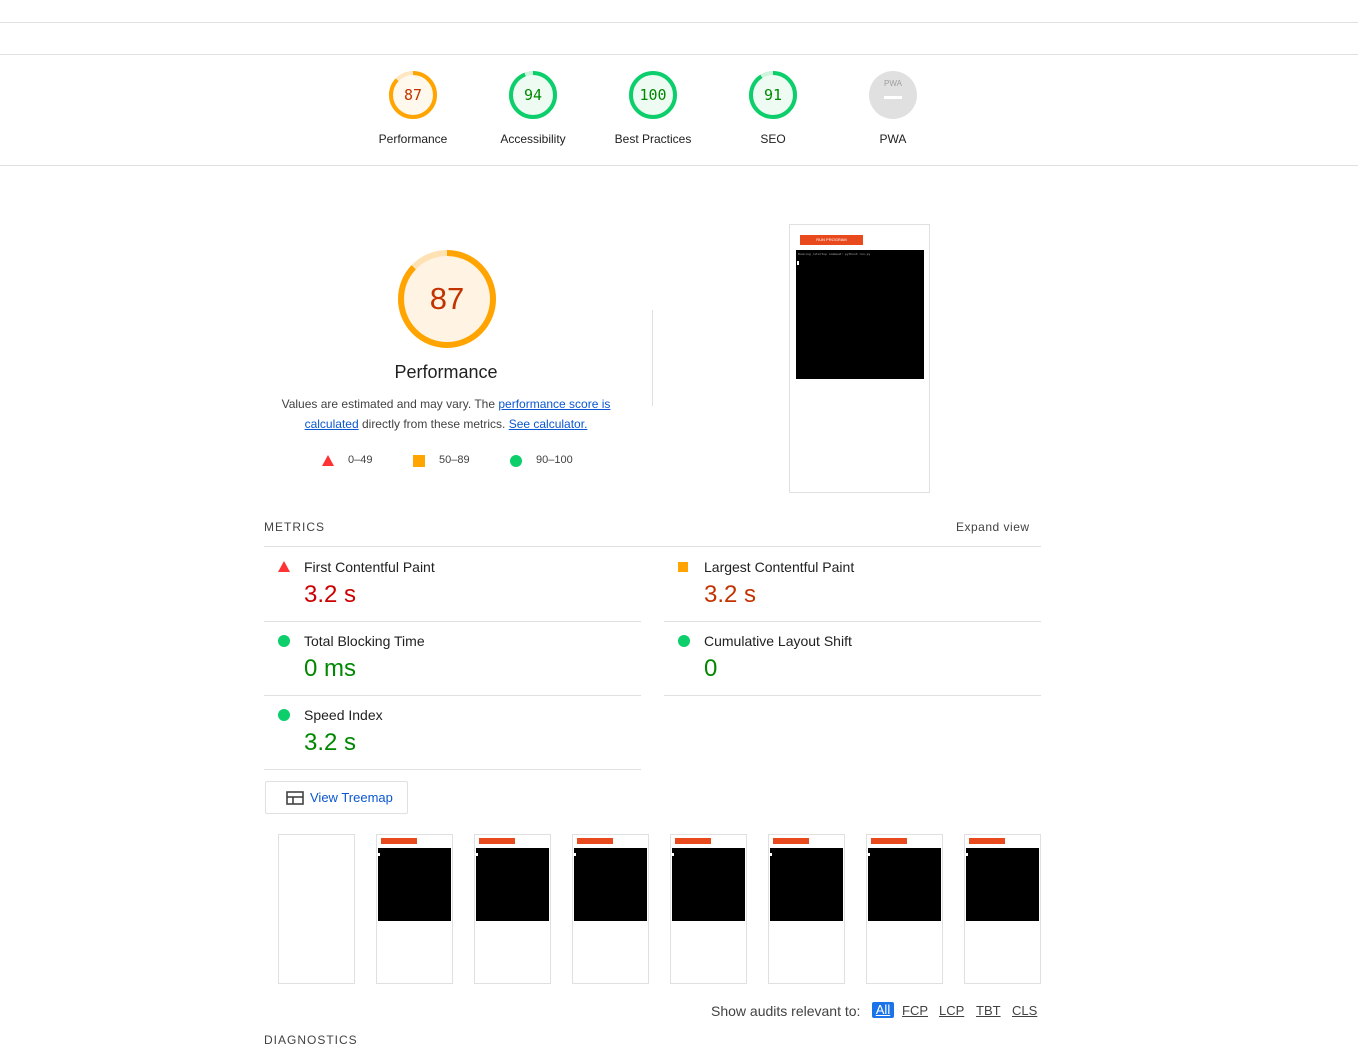 Image resolution: width=1358 pixels, height=1047 pixels. I want to click on legend-average-range: 50–89, so click(454, 460).